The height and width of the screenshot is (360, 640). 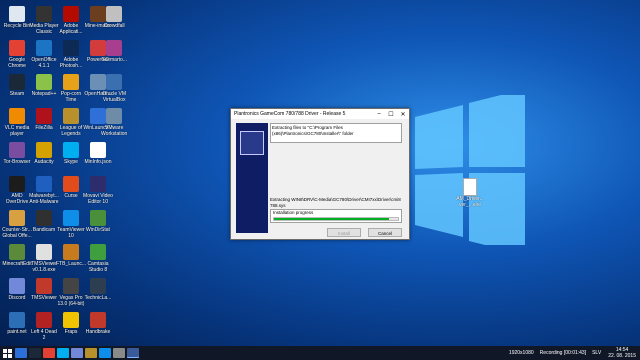 What do you see at coordinates (91, 353) in the screenshot?
I see `taskbar-app-game` at bounding box center [91, 353].